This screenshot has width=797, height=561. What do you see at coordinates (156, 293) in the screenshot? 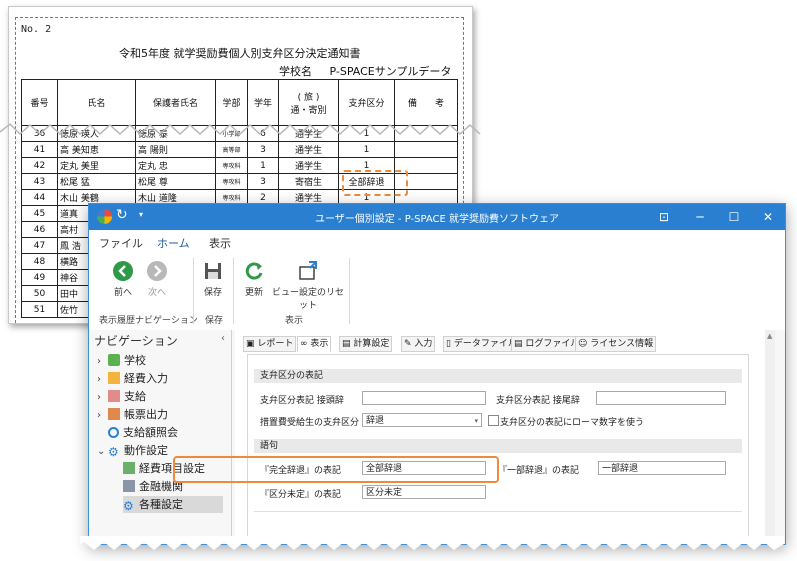
I see `forward-label: 次へ` at bounding box center [156, 293].